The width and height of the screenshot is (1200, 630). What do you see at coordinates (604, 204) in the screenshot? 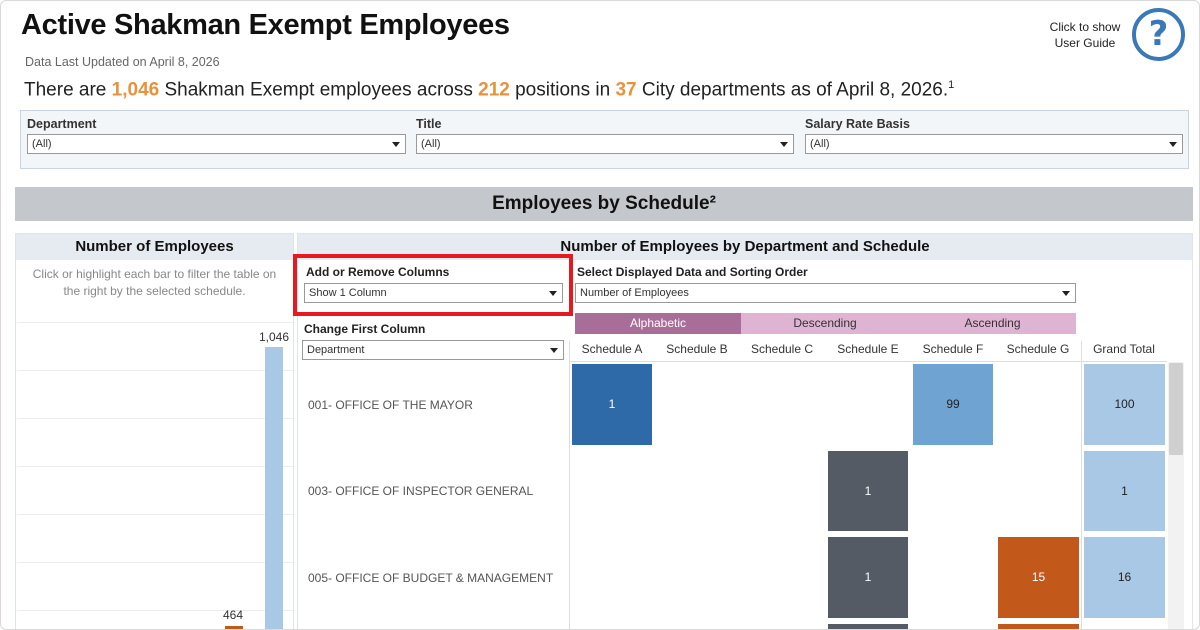
I see `section-title: Employees by Schedule²` at bounding box center [604, 204].